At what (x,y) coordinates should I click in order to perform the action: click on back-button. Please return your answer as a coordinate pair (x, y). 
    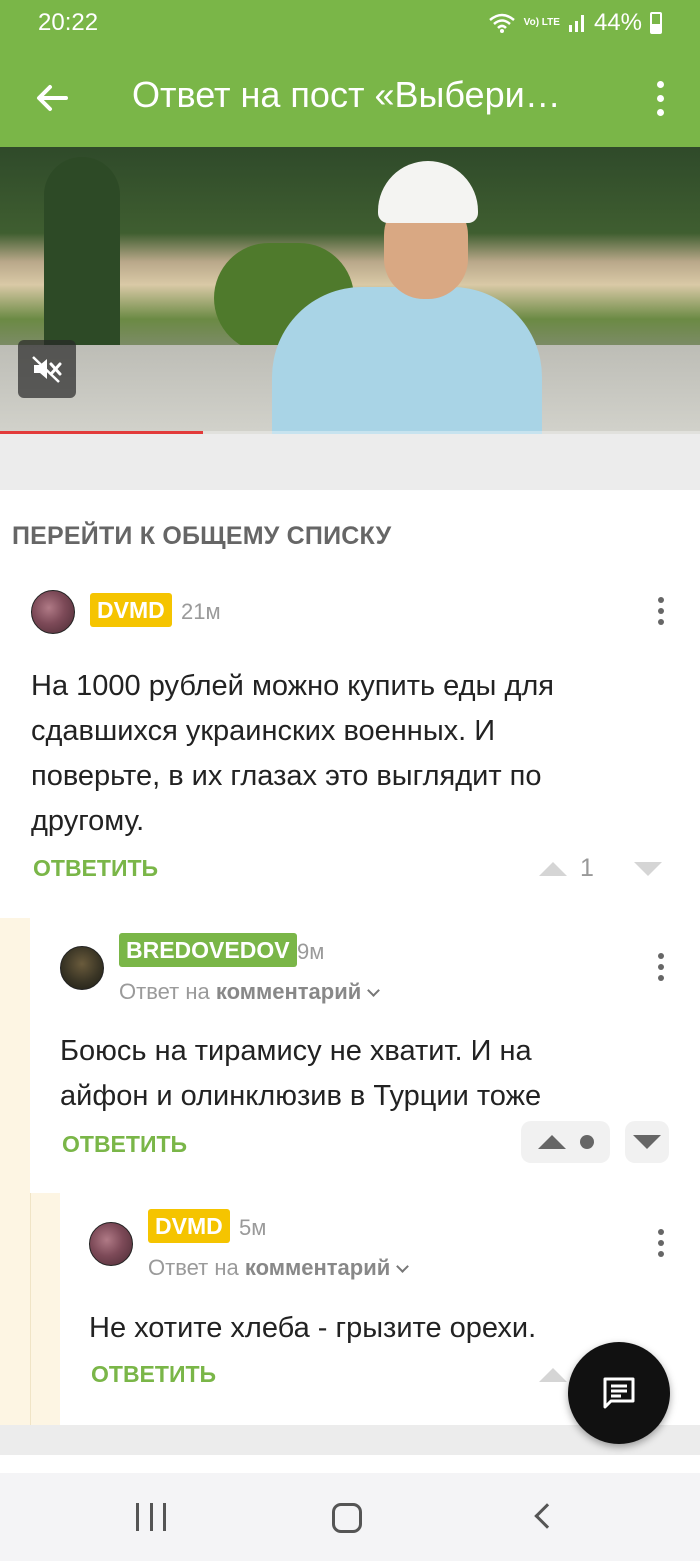
    Looking at the image, I should click on (52, 98).